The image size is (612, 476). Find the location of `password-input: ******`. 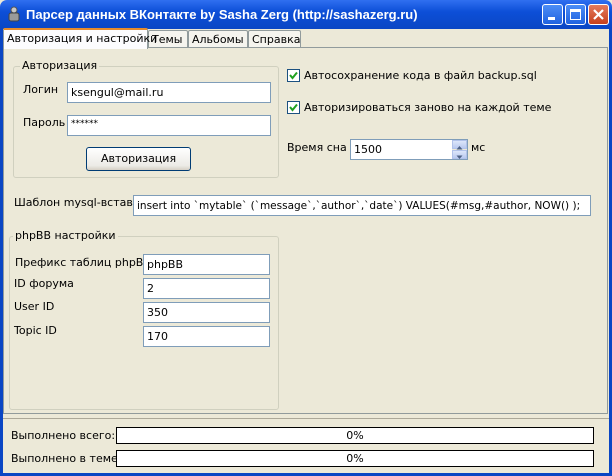

password-input: ****** is located at coordinates (169, 125).